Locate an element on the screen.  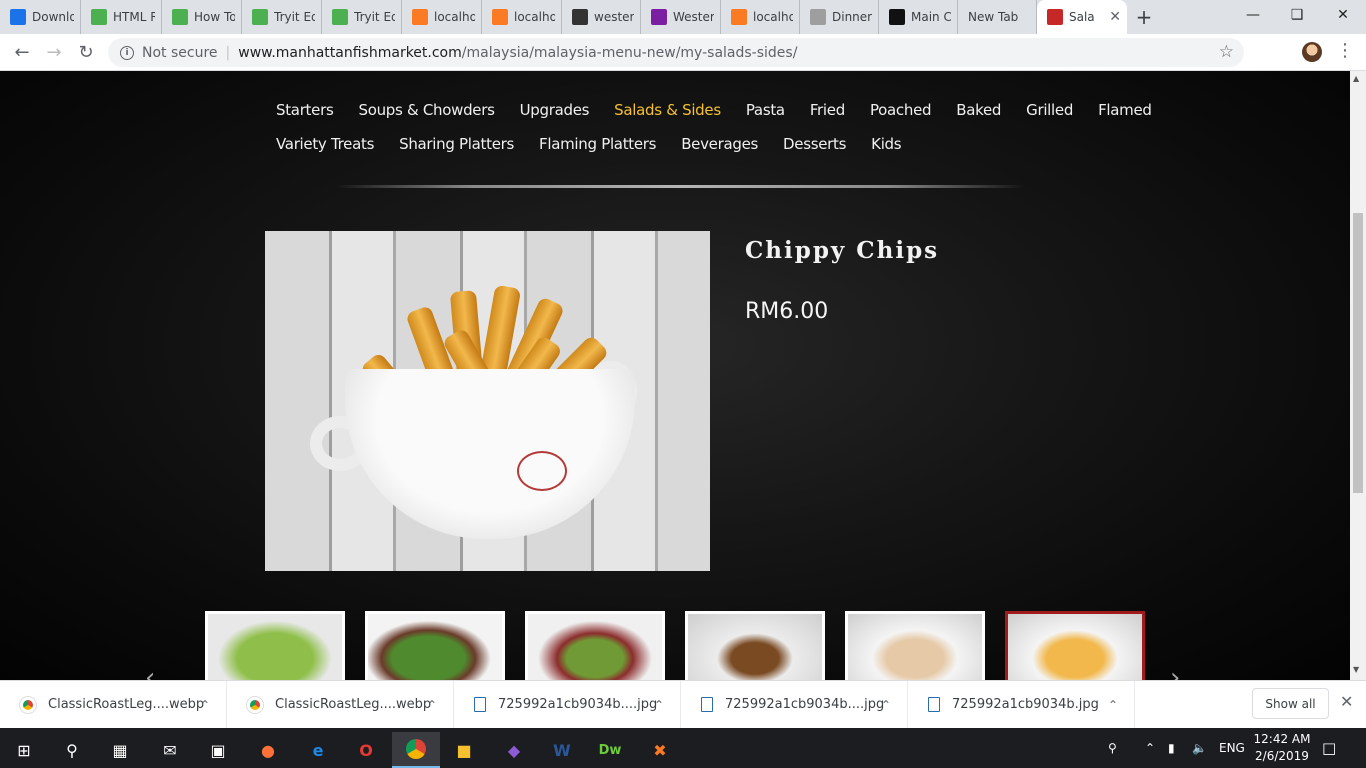
menu-item: Flaming Platters is located at coordinates (597, 144).